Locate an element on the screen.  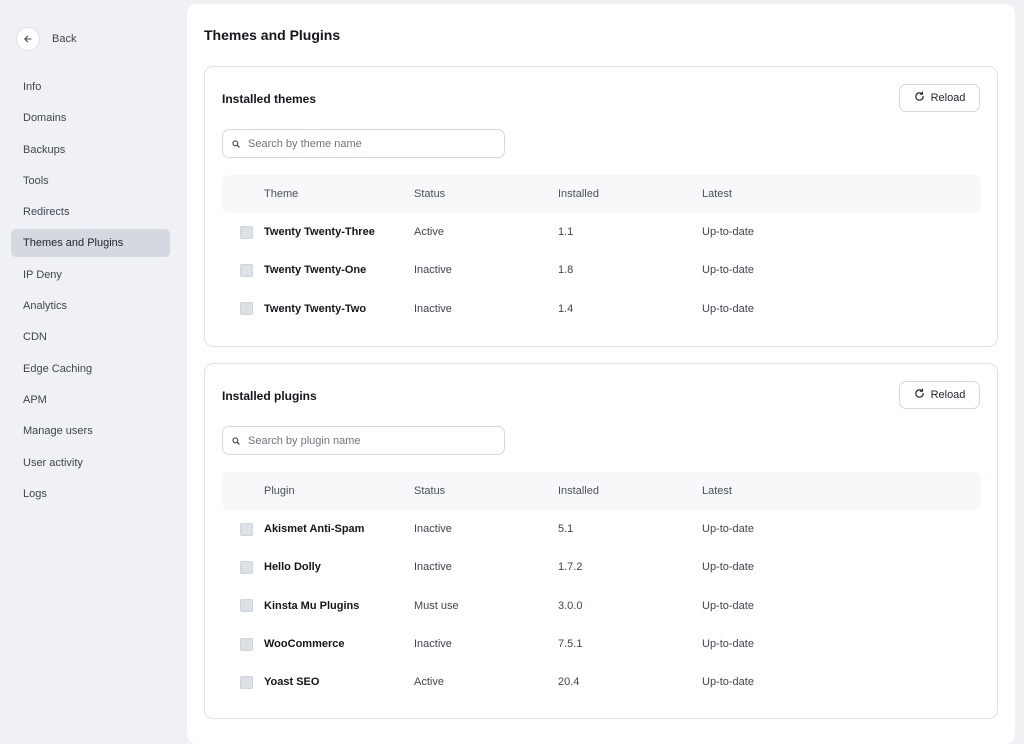
theme-name: Twenty Twenty-Three is located at coordinates (319, 232).